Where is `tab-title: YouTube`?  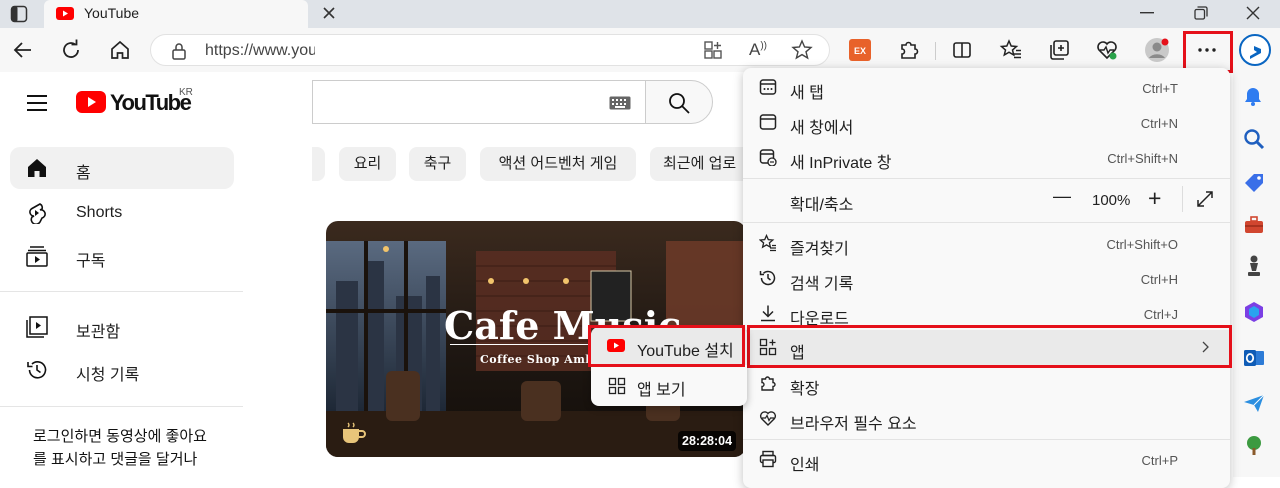 tab-title: YouTube is located at coordinates (112, 13).